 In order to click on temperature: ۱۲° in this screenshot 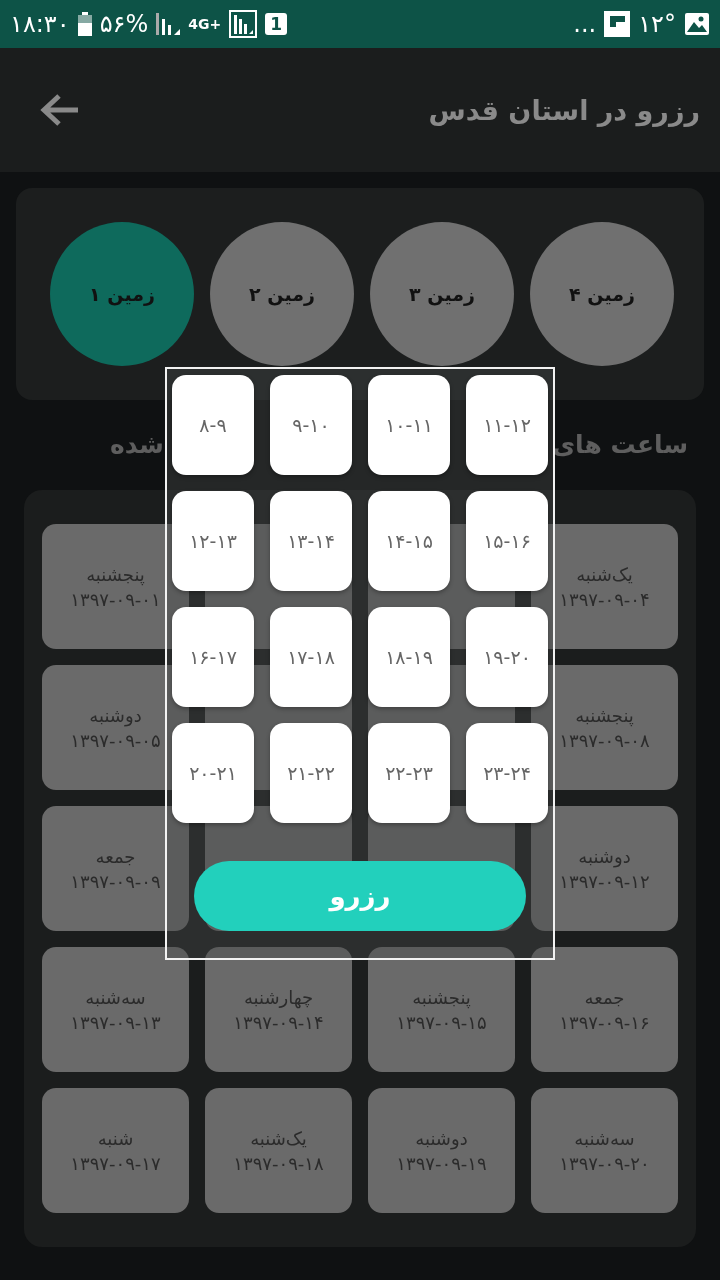, I will do `click(657, 24)`.